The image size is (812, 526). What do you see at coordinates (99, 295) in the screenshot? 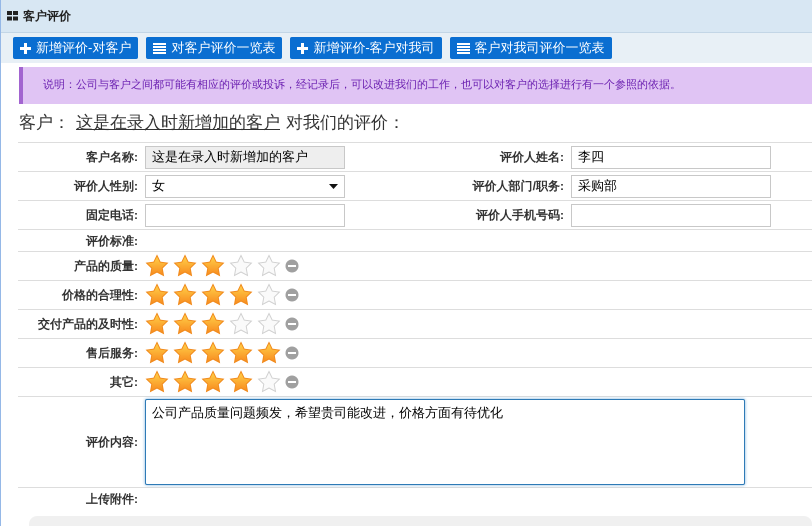
I see `field-label: 价格的合理性:` at bounding box center [99, 295].